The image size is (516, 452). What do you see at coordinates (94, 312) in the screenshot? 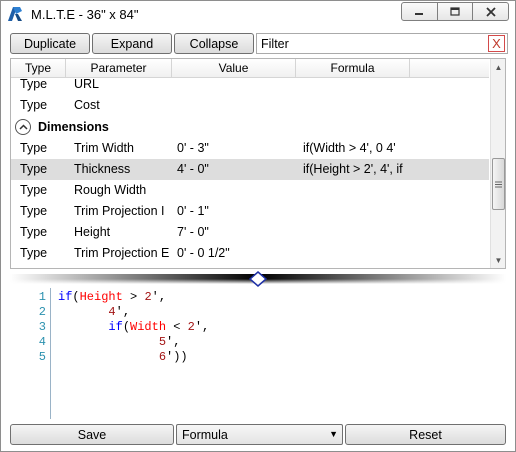
I see `code-line: 4',` at bounding box center [94, 312].